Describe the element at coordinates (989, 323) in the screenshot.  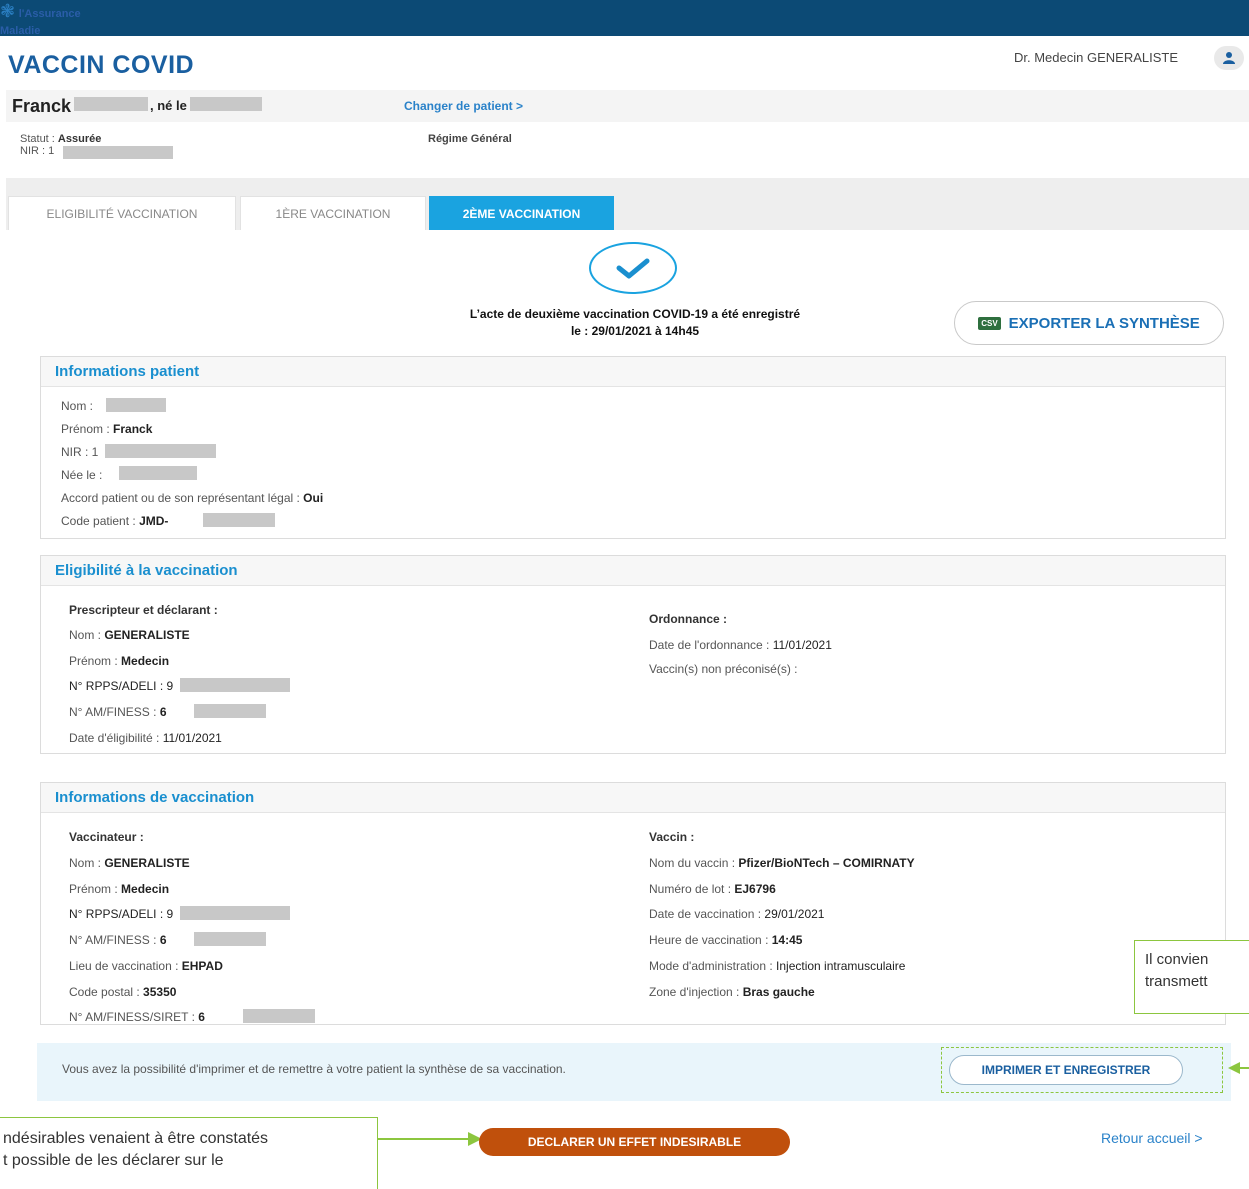
I see `csv-icon: CSV` at that location.